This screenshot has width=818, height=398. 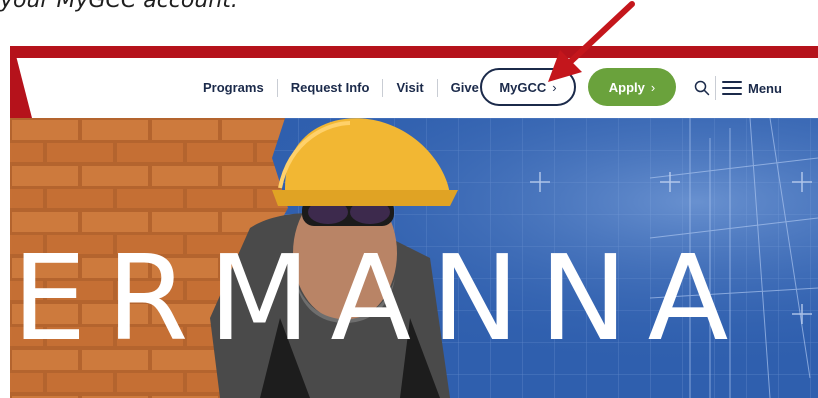 What do you see at coordinates (765, 88) in the screenshot?
I see `menu-label: Menu` at bounding box center [765, 88].